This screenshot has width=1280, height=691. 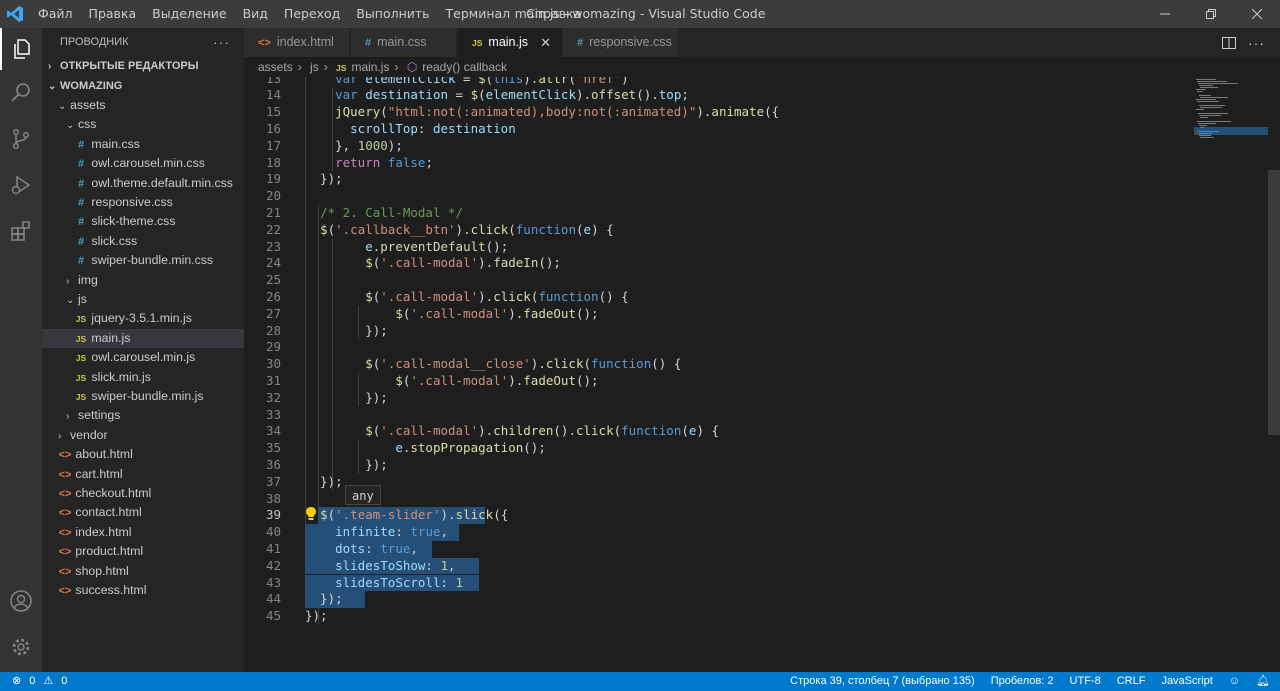 I want to click on line-number: 23, so click(x=273, y=246).